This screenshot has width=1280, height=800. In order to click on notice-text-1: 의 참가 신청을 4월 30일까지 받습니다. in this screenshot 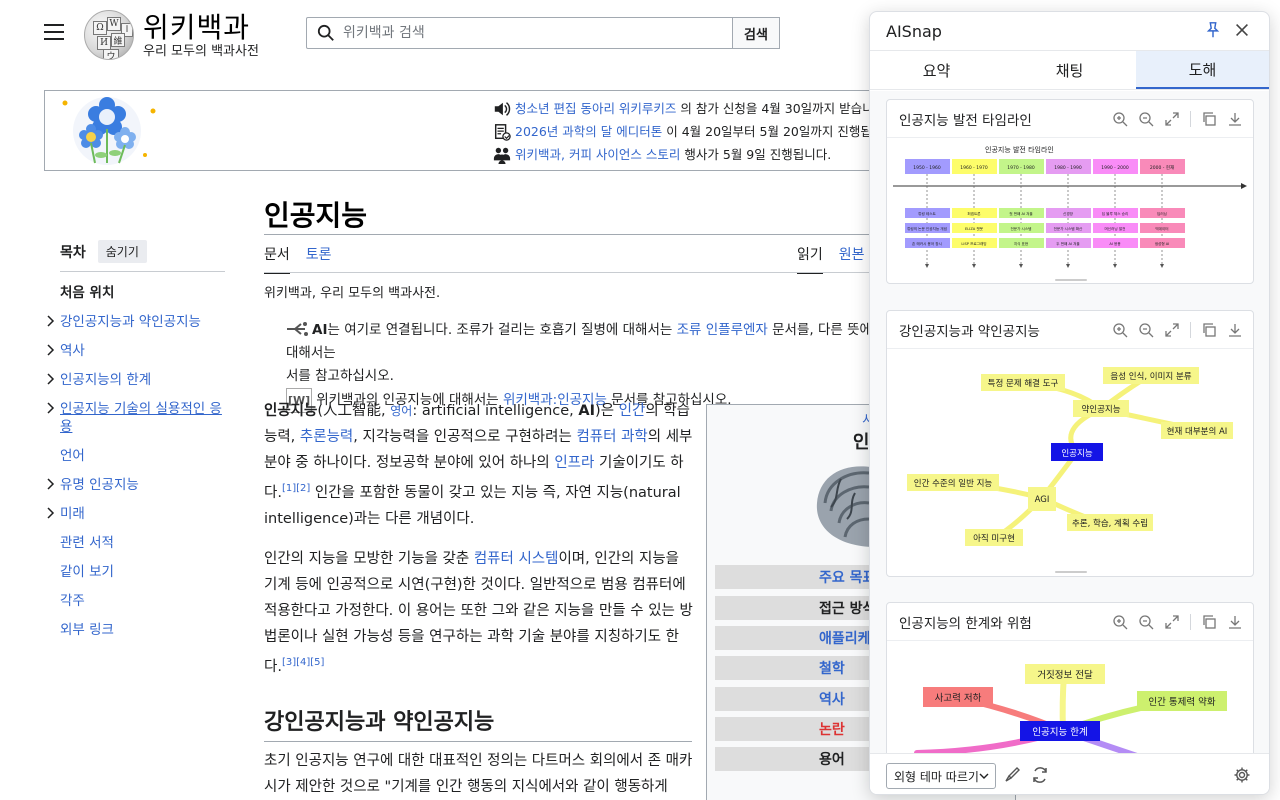, I will do `click(785, 108)`.